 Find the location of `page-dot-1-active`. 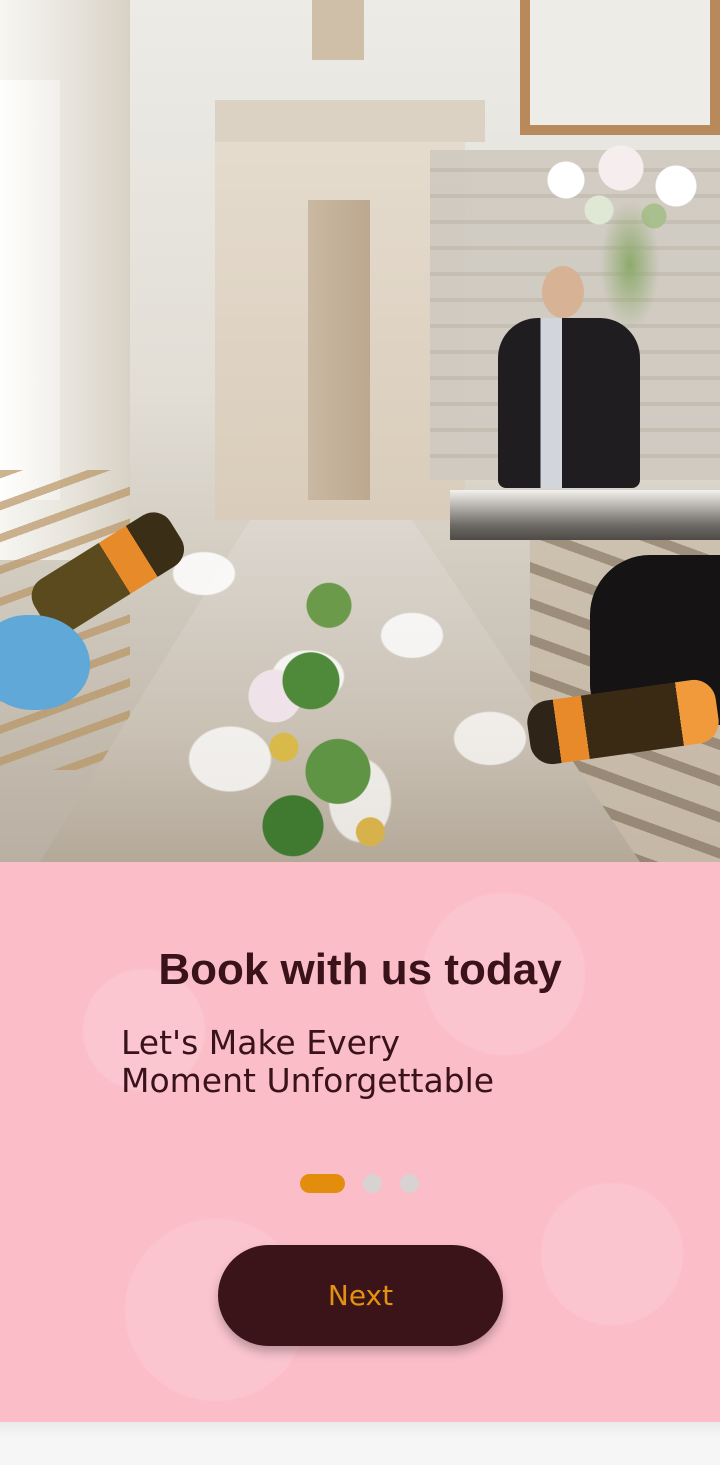

page-dot-1-active is located at coordinates (322, 1183).